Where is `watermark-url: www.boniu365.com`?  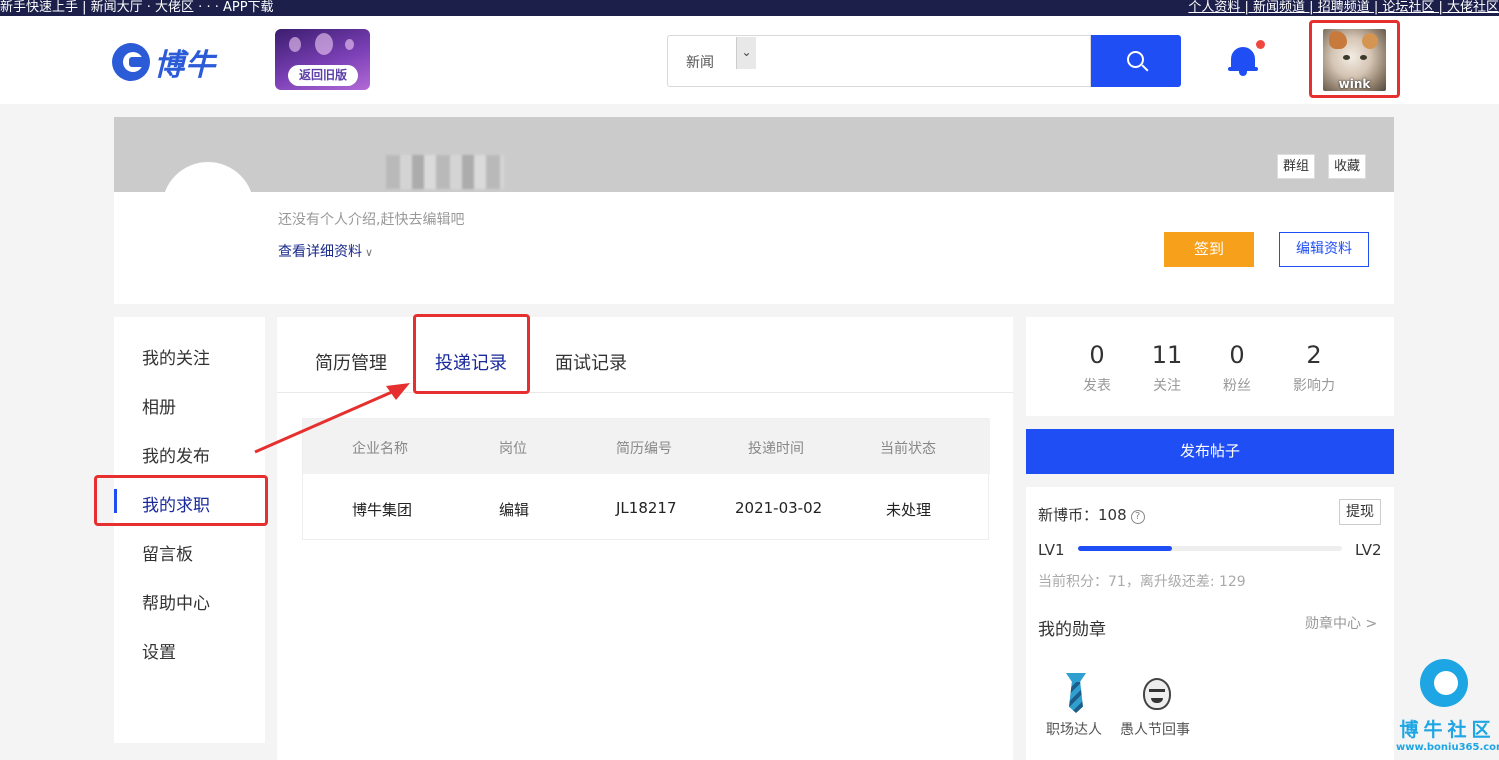
watermark-url: www.boniu365.com is located at coordinates (1447, 747).